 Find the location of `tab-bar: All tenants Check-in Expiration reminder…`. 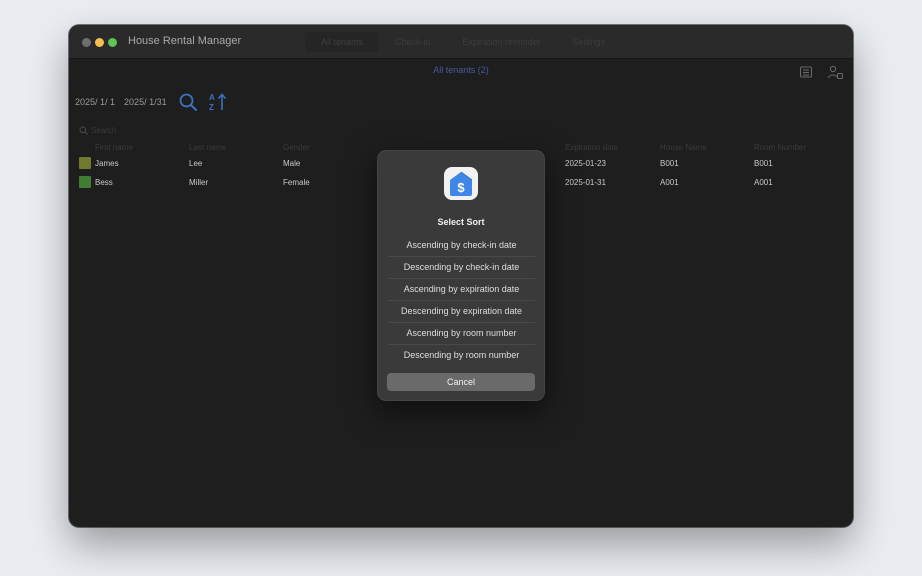

tab-bar: All tenants Check-in Expiration reminder… is located at coordinates (463, 42).